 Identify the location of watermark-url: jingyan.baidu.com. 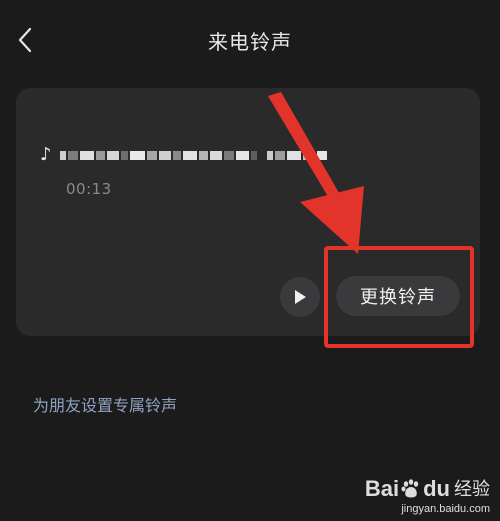
(445, 509).